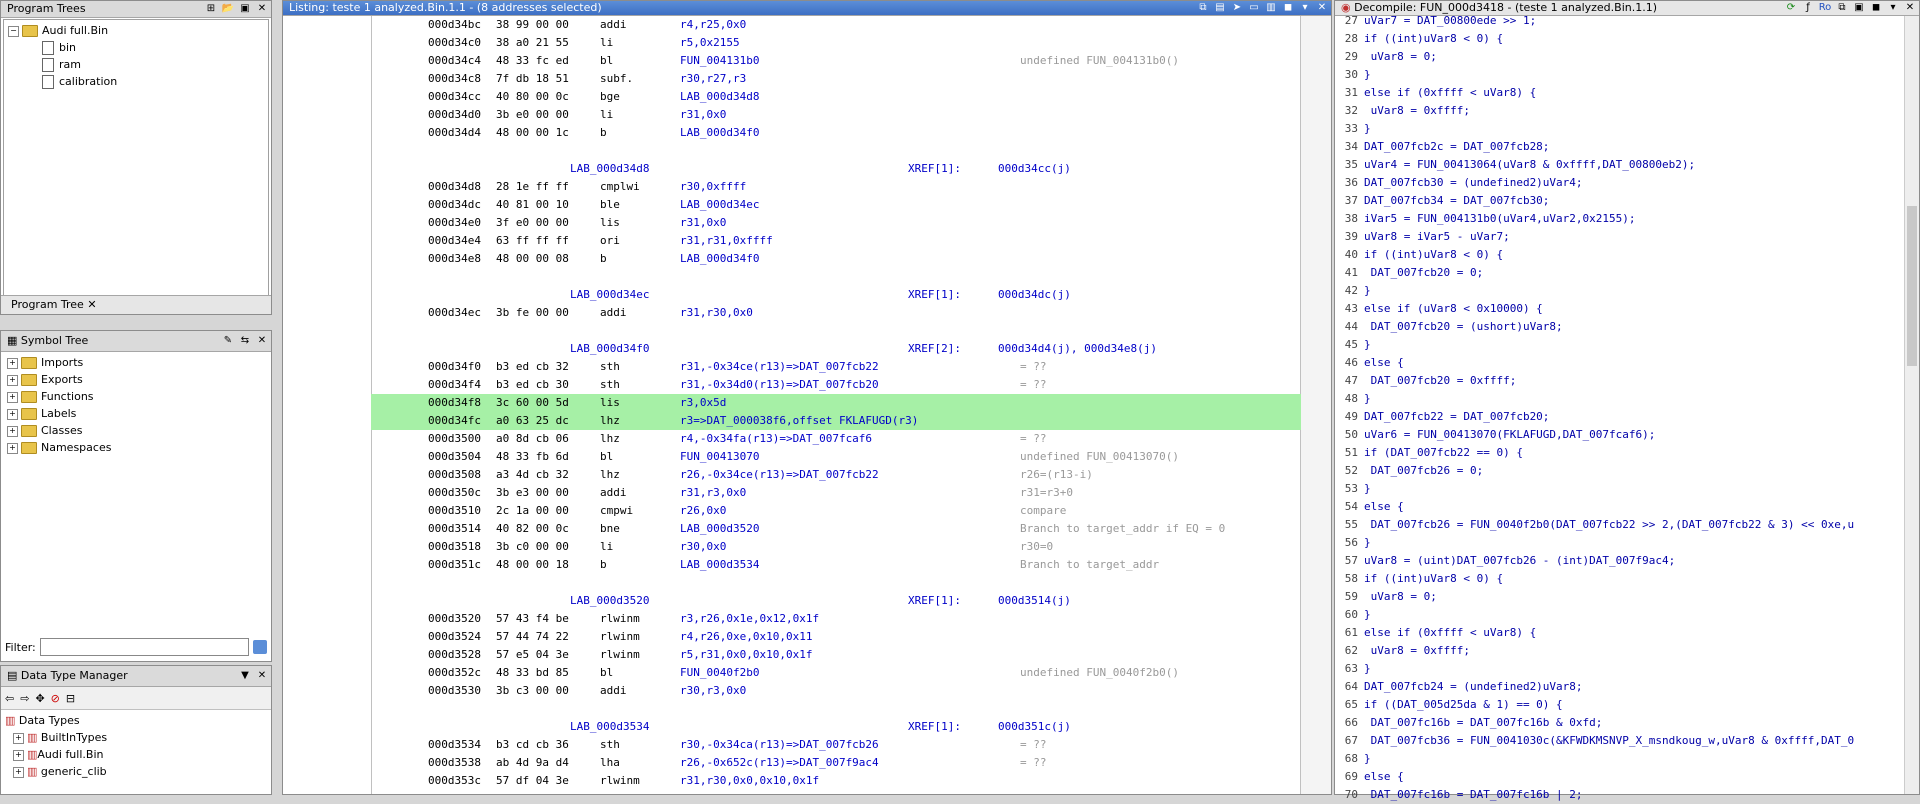 Image resolution: width=1920 pixels, height=804 pixels. Describe the element at coordinates (136, 396) in the screenshot. I see `symbol-functions: + Functions` at that location.